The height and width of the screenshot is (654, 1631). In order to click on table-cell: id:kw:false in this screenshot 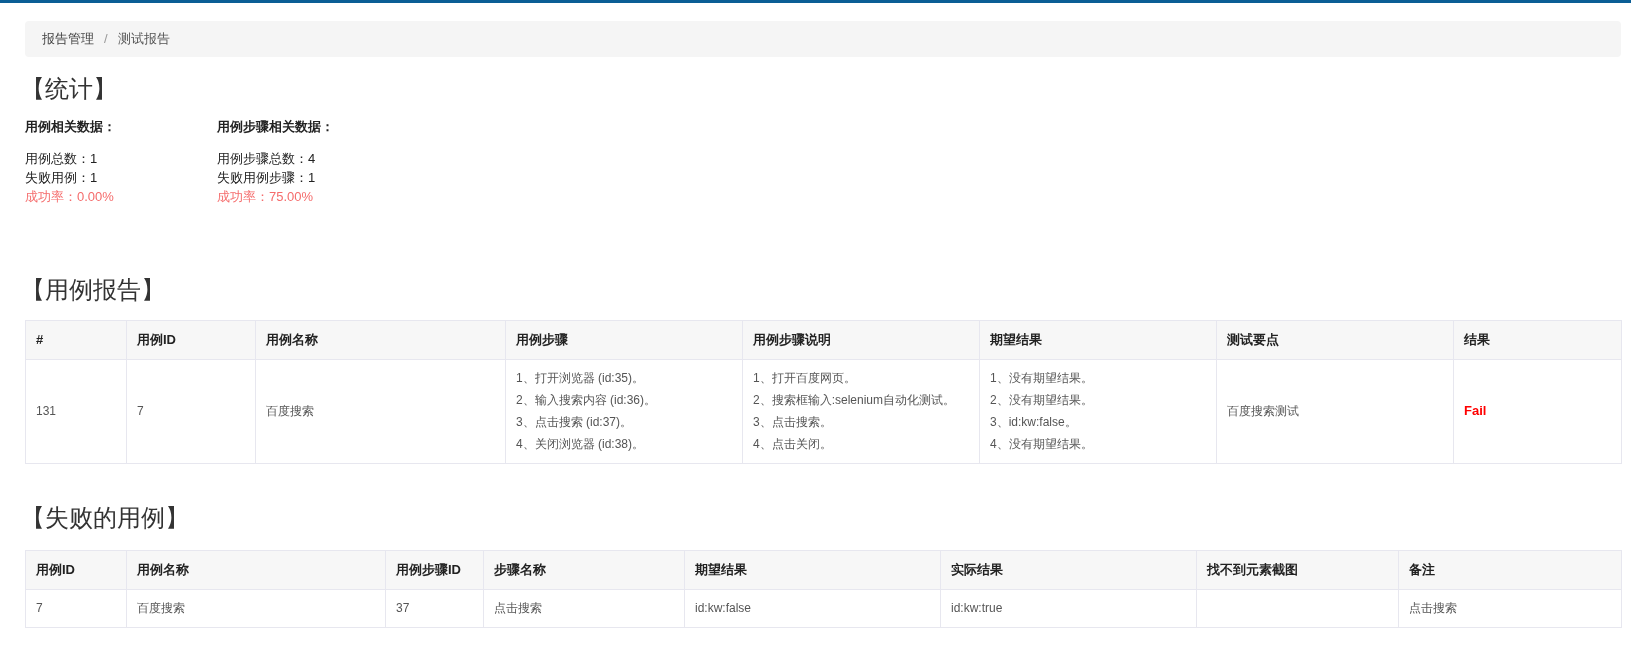, I will do `click(812, 608)`.